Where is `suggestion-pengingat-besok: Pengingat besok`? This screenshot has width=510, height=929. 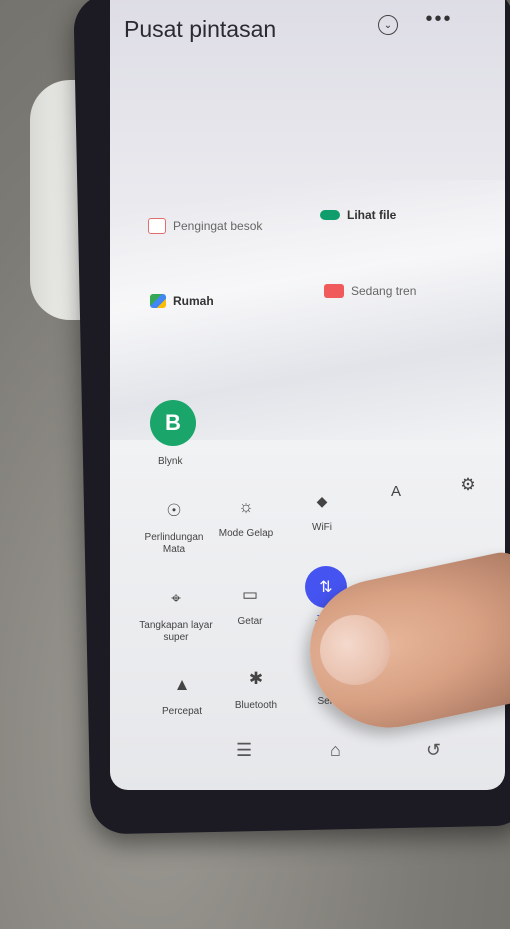 suggestion-pengingat-besok: Pengingat besok is located at coordinates (205, 226).